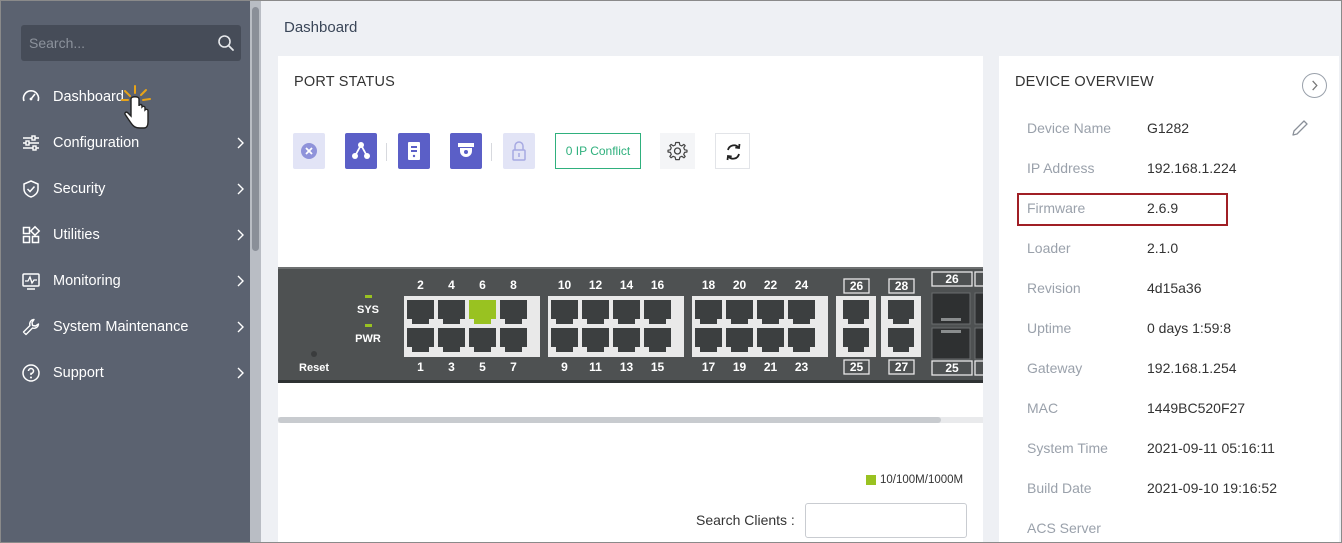 This screenshot has width=1342, height=543. I want to click on row-label: Loader, so click(1049, 248).